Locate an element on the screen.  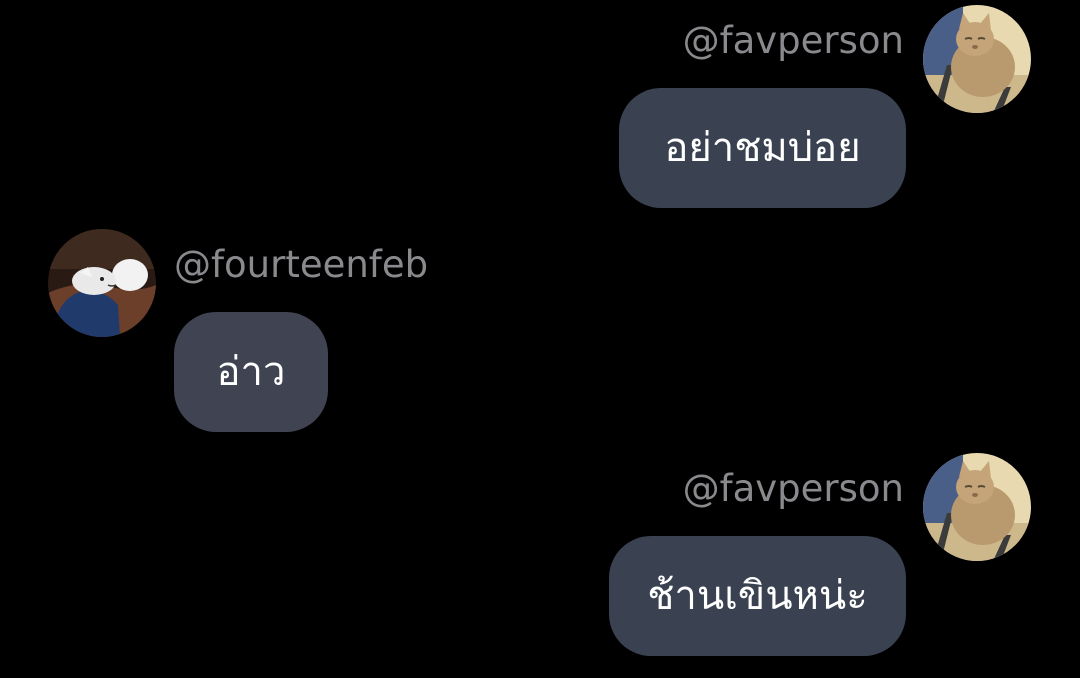
username: @fourteenfeb is located at coordinates (301, 265).